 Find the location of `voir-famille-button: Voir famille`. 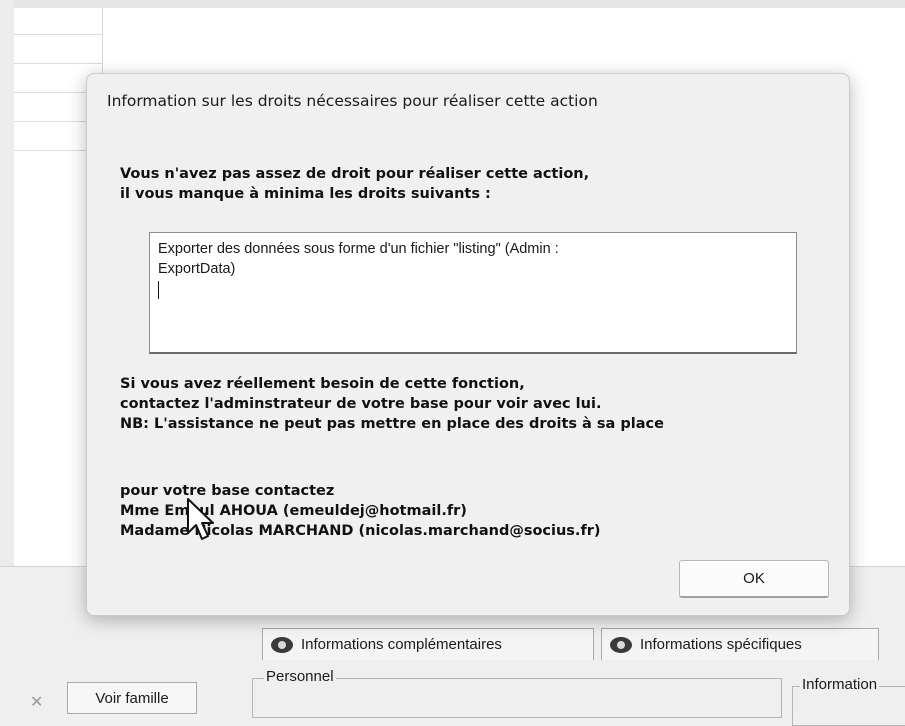

voir-famille-button: Voir famille is located at coordinates (132, 698).